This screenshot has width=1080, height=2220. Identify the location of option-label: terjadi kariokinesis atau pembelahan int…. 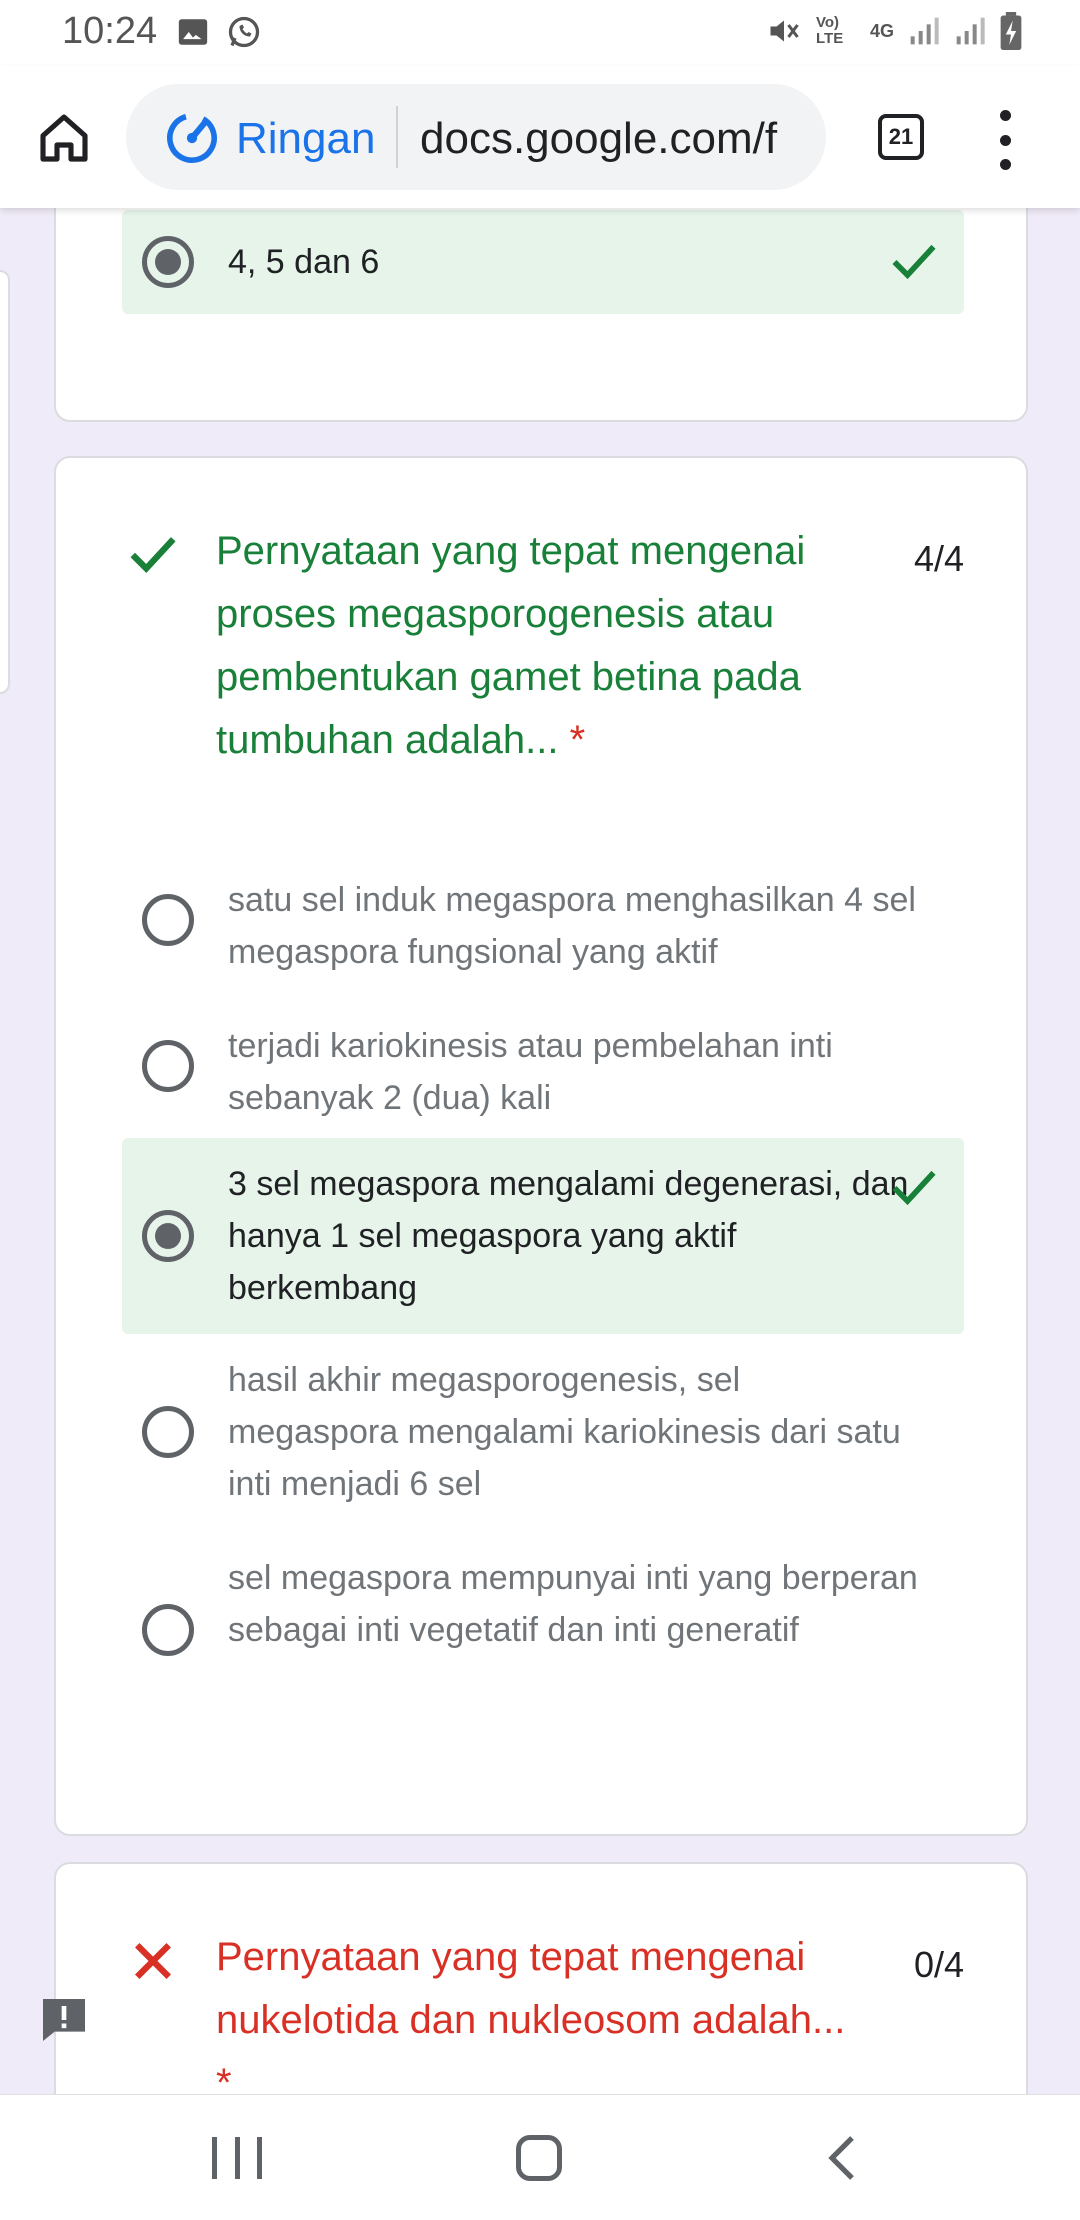
(530, 1072).